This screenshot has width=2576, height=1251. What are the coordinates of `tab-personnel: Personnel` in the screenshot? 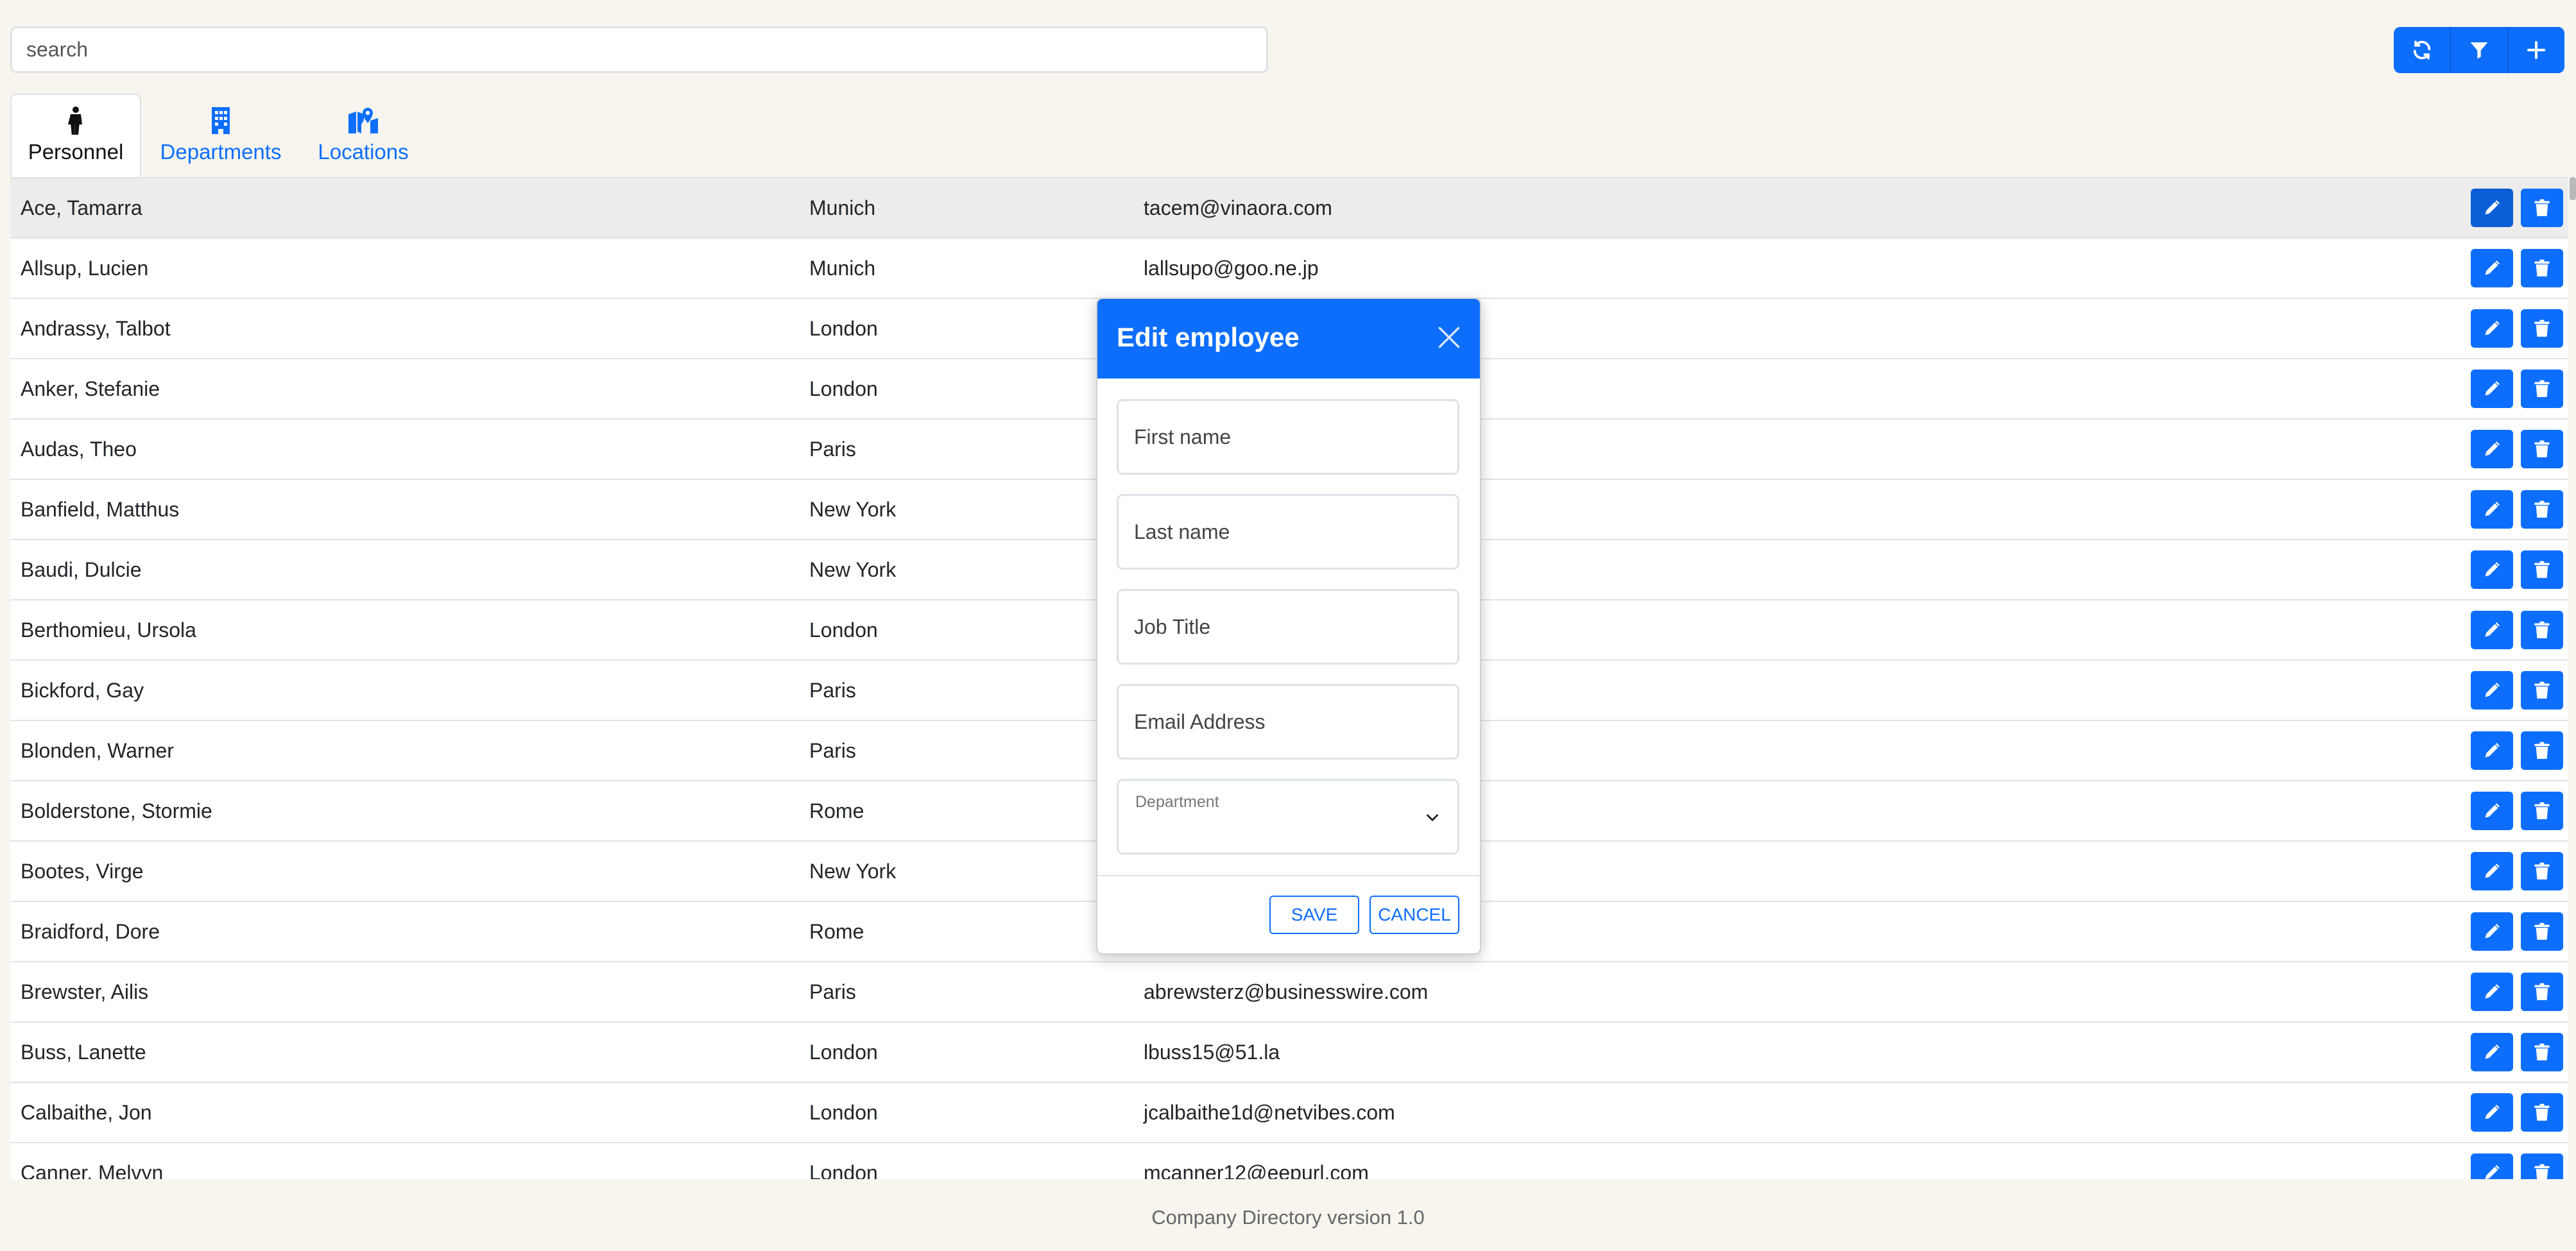 It's located at (75, 135).